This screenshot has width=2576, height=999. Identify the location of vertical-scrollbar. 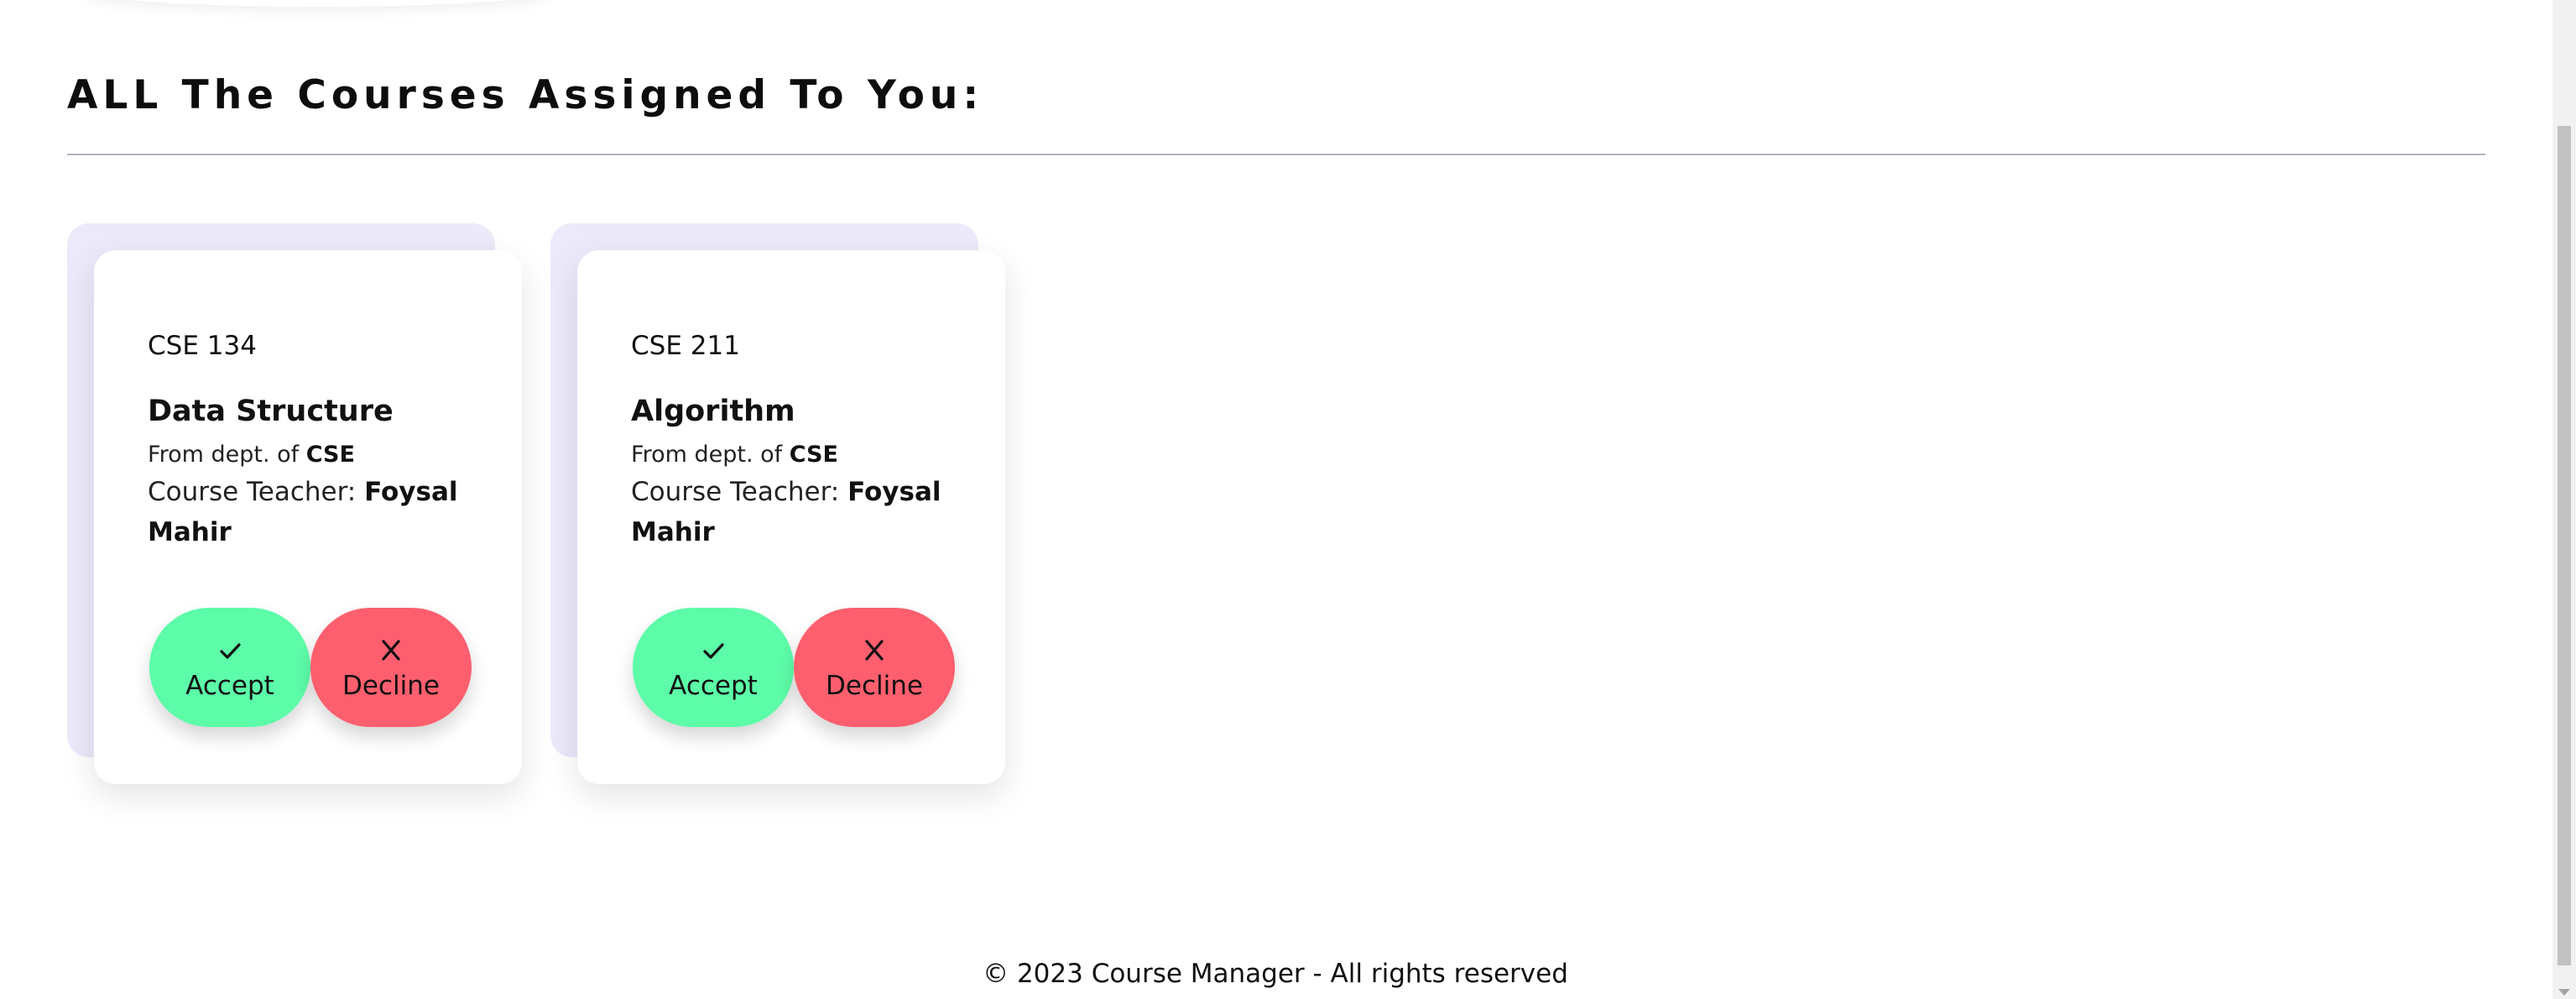
(2564, 499).